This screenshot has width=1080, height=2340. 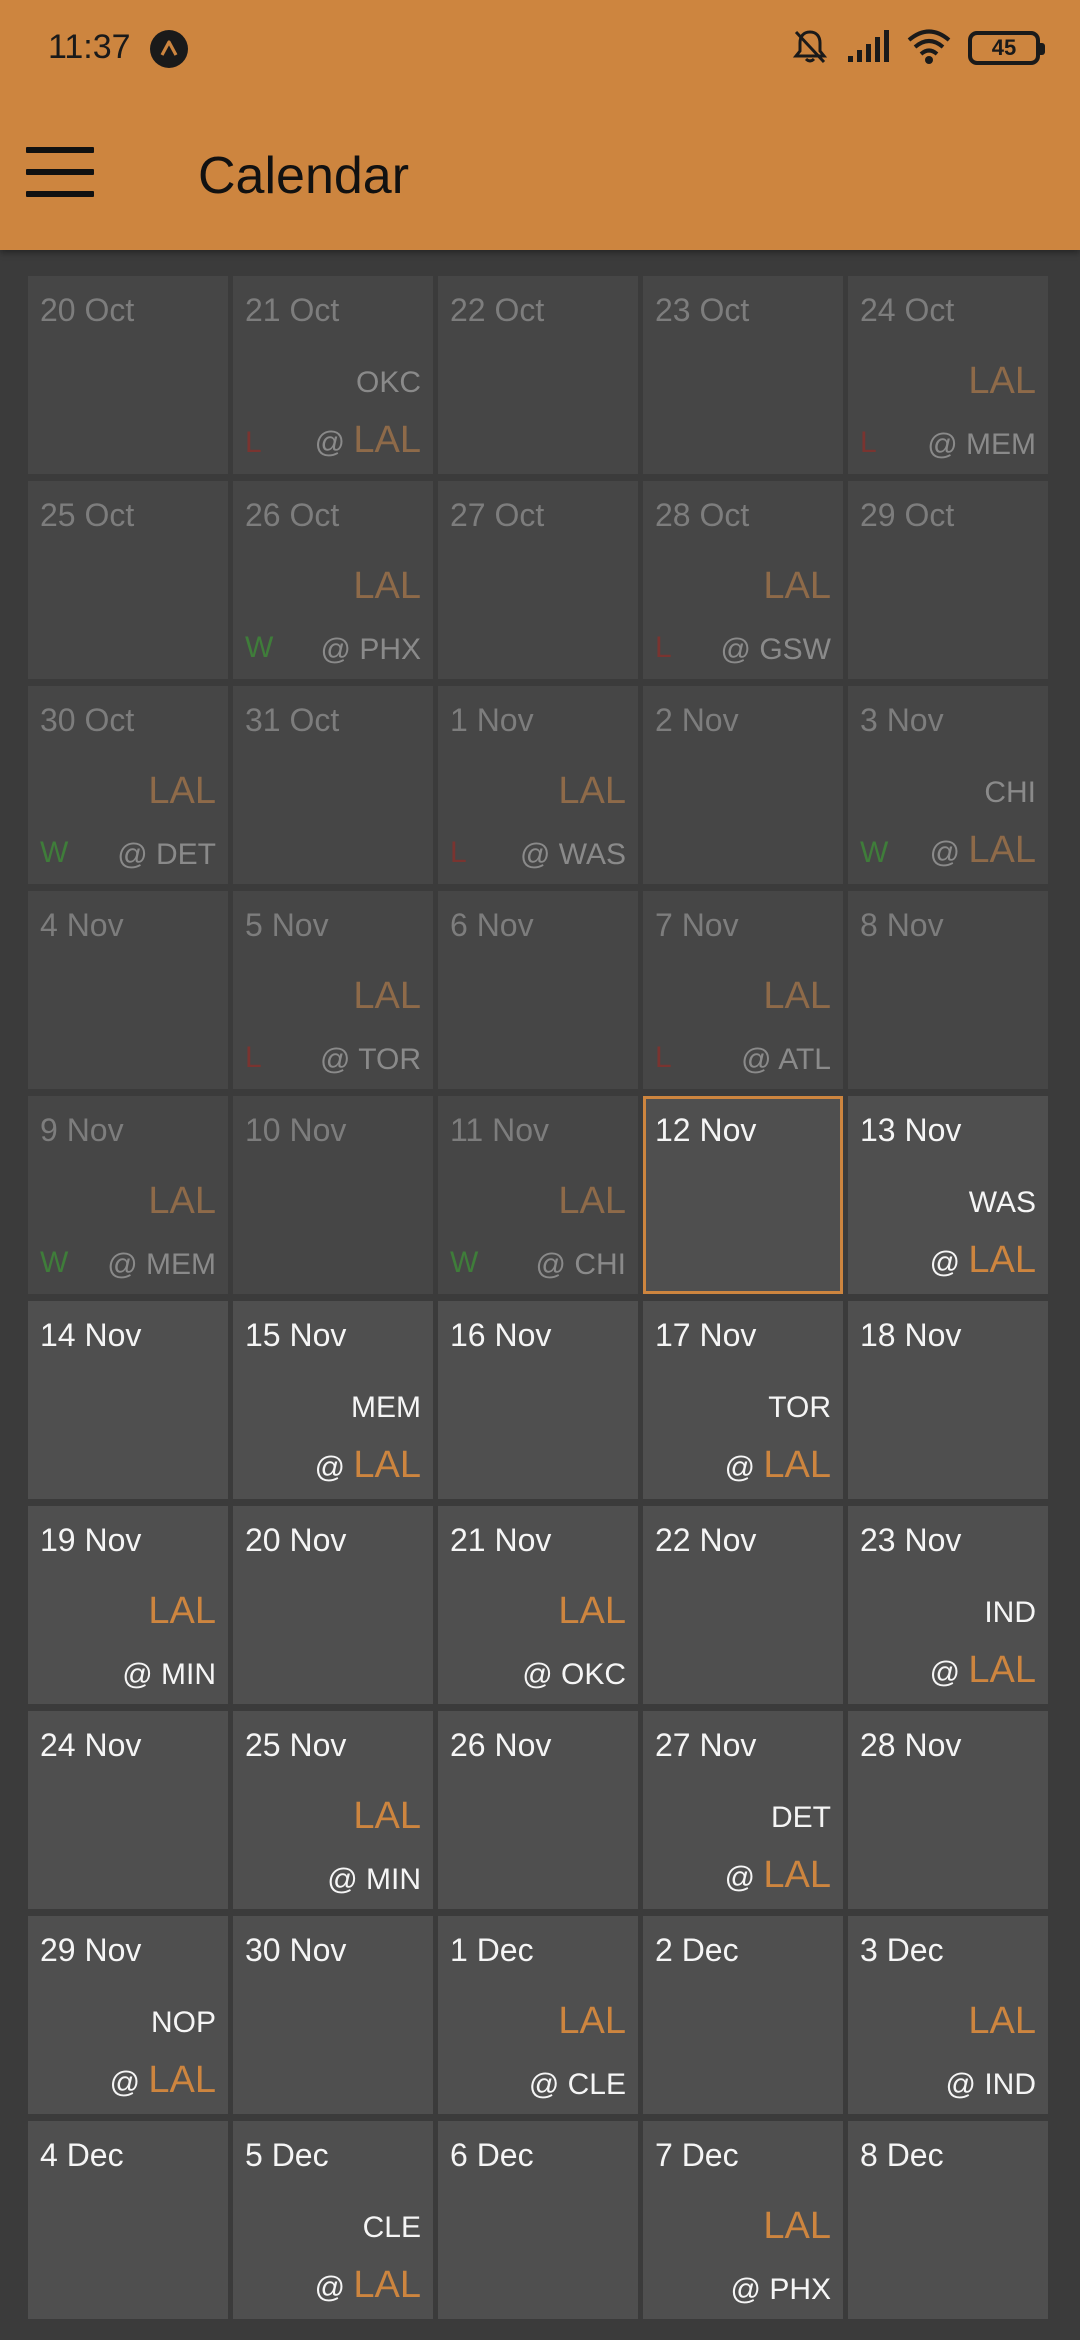 What do you see at coordinates (948, 580) in the screenshot?
I see `day-cell: 29 Oct` at bounding box center [948, 580].